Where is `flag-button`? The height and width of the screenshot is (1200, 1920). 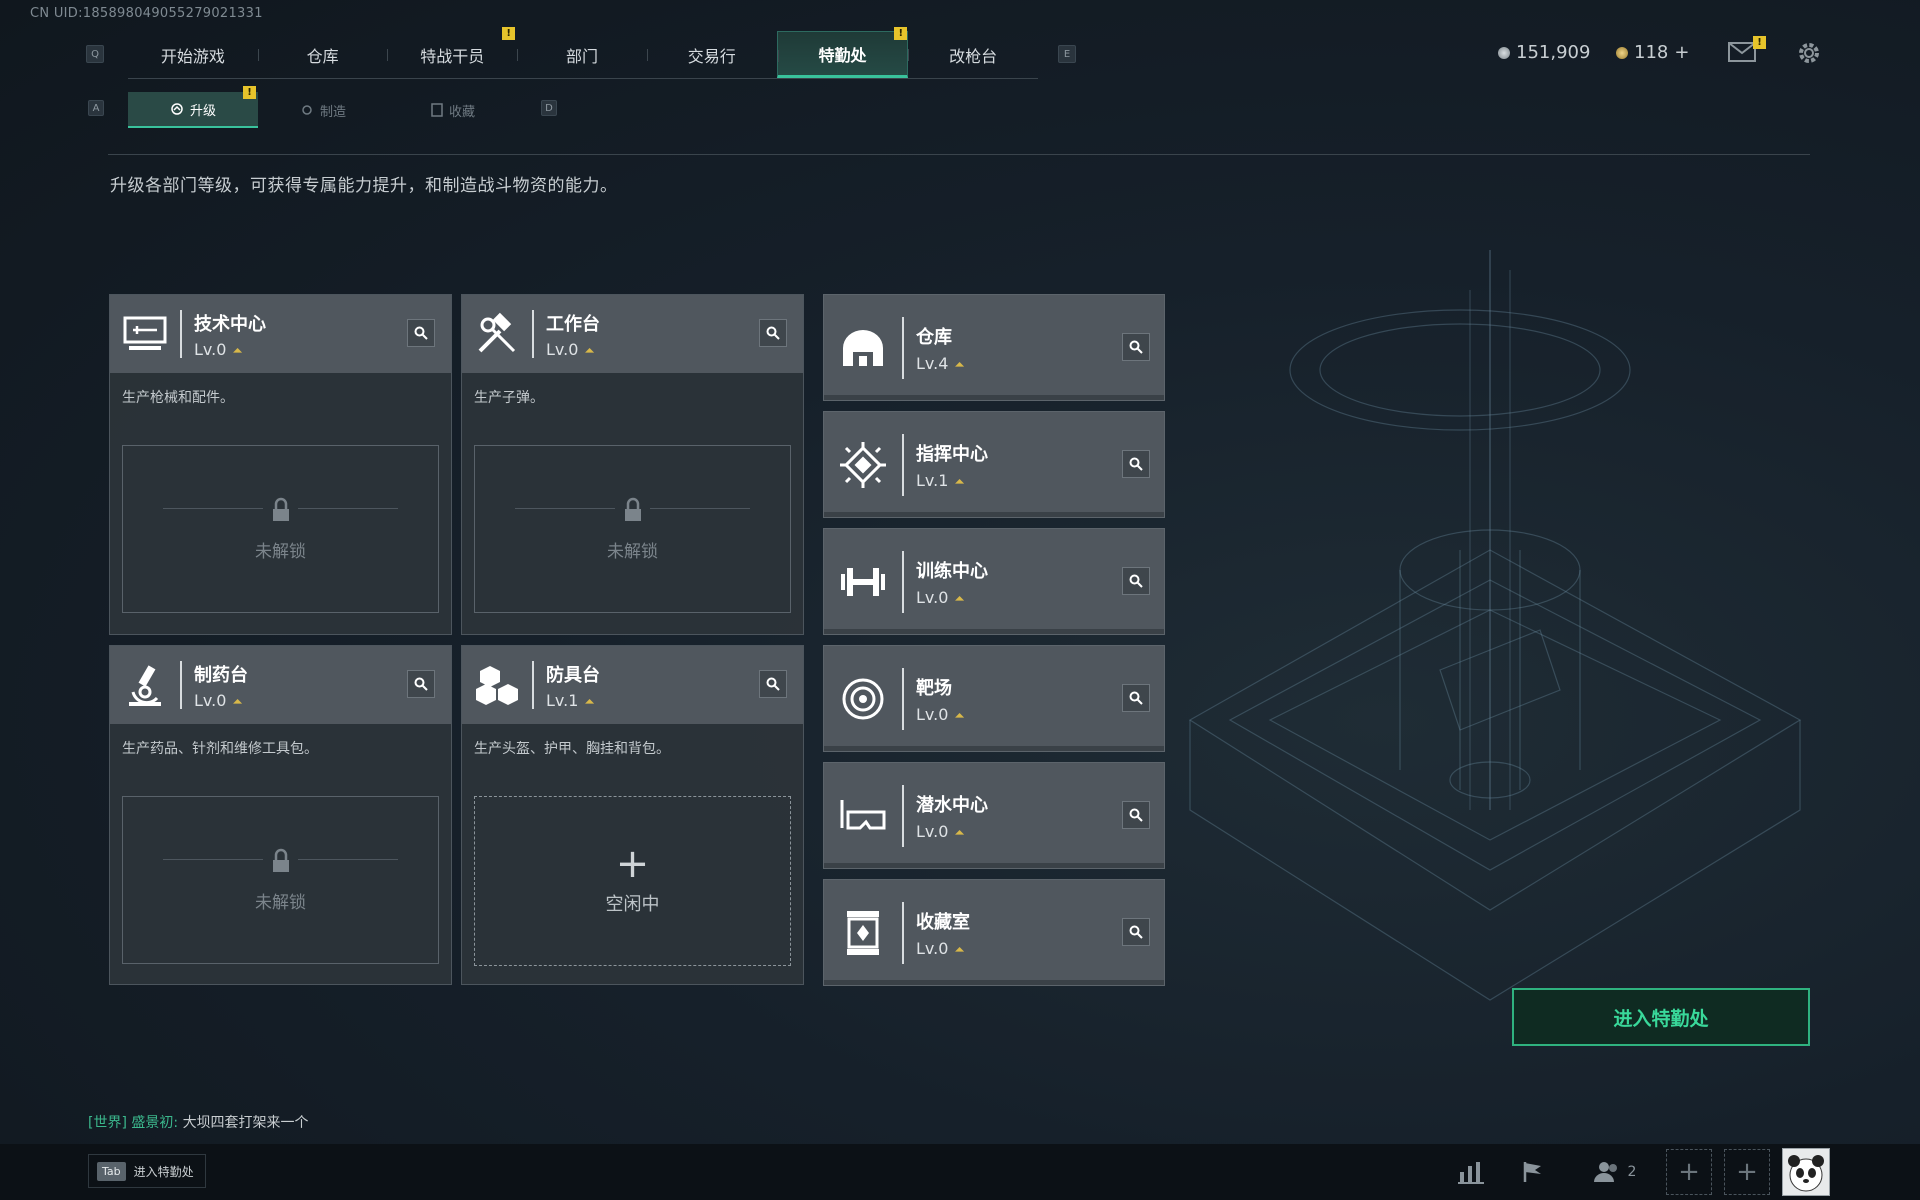 flag-button is located at coordinates (1533, 1172).